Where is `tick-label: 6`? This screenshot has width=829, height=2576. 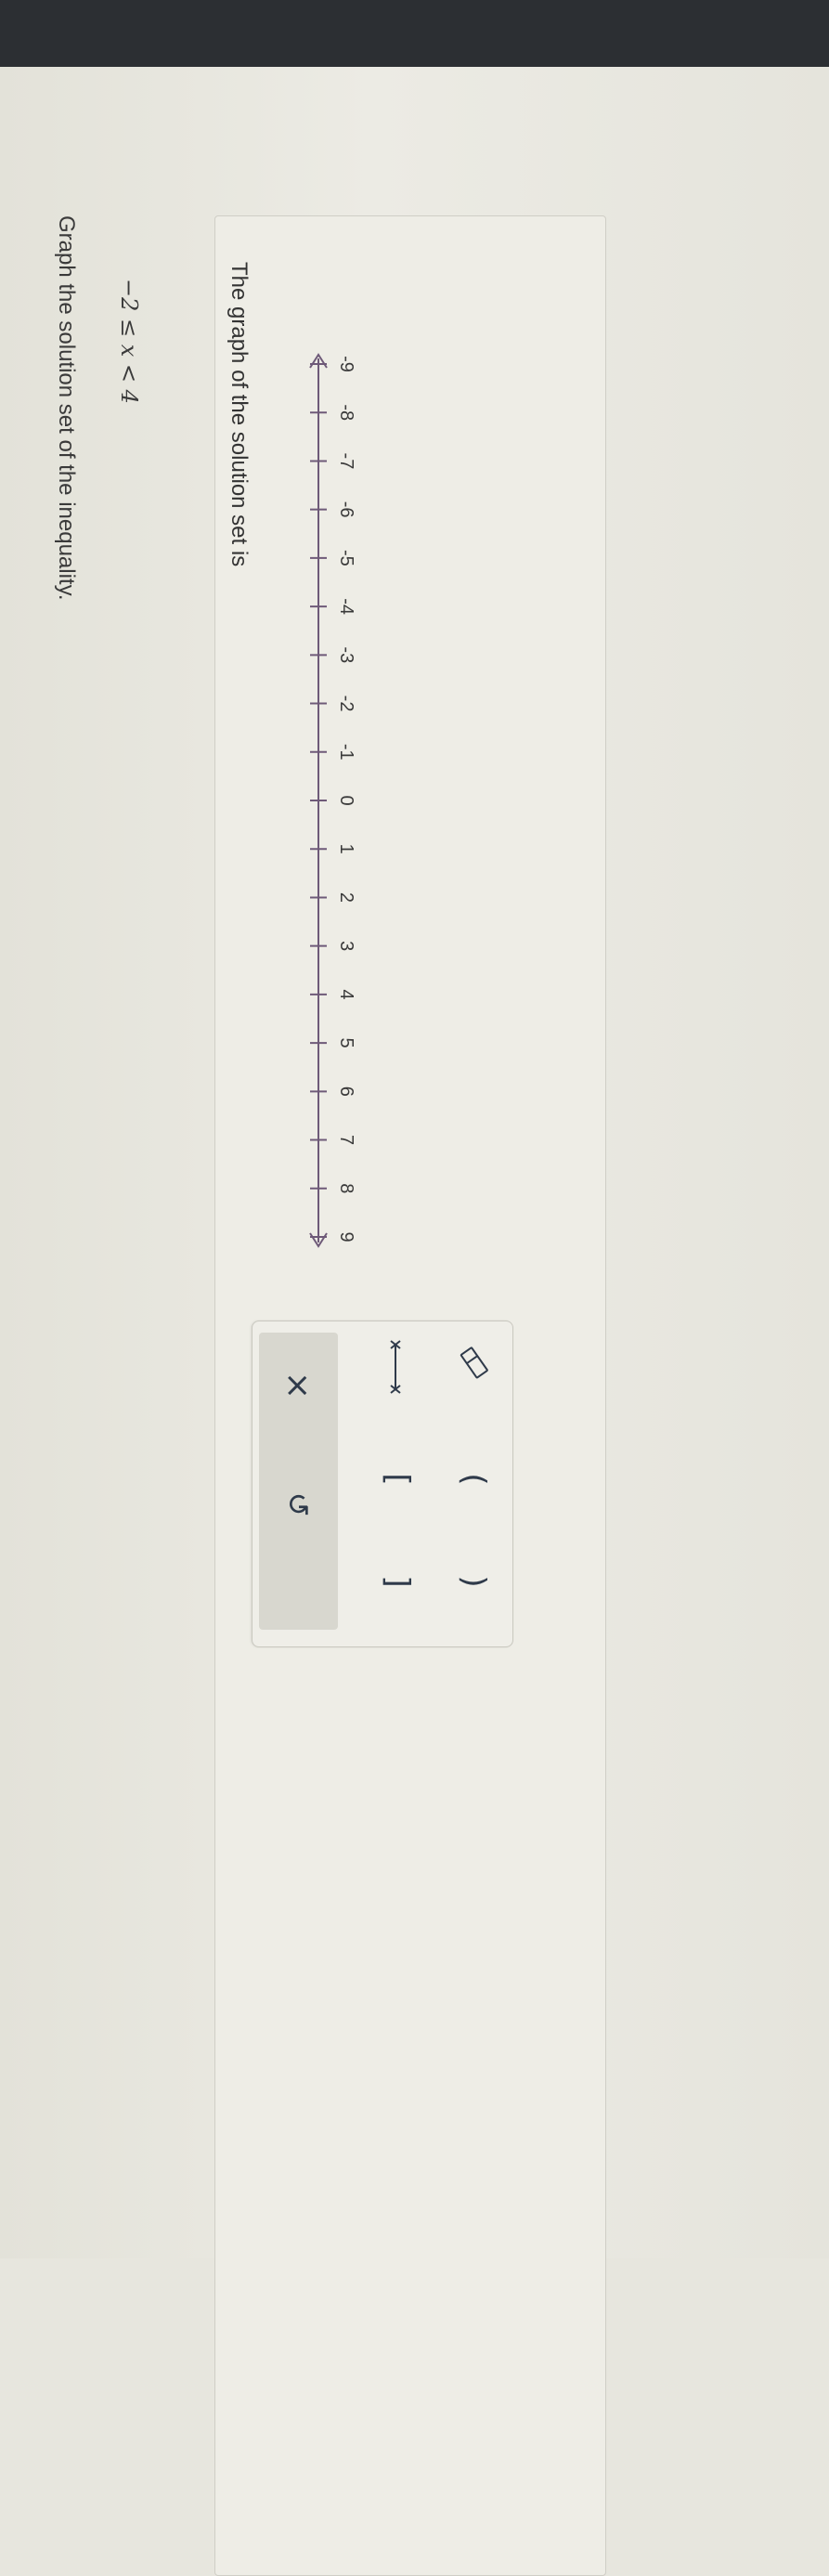
tick-label: 6 is located at coordinates (346, 1091).